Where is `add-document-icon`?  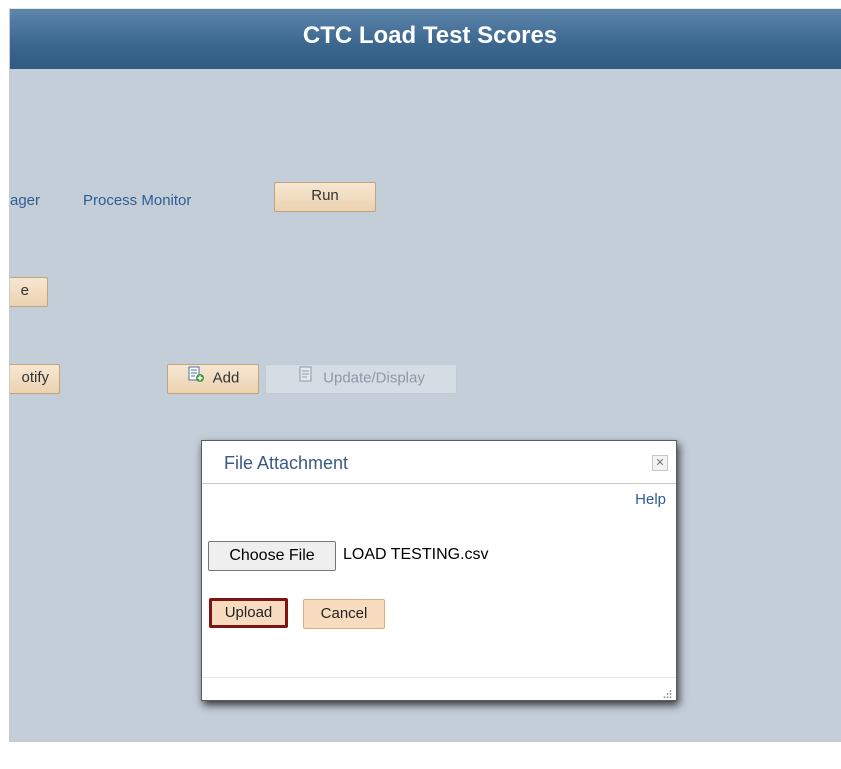 add-document-icon is located at coordinates (196, 378).